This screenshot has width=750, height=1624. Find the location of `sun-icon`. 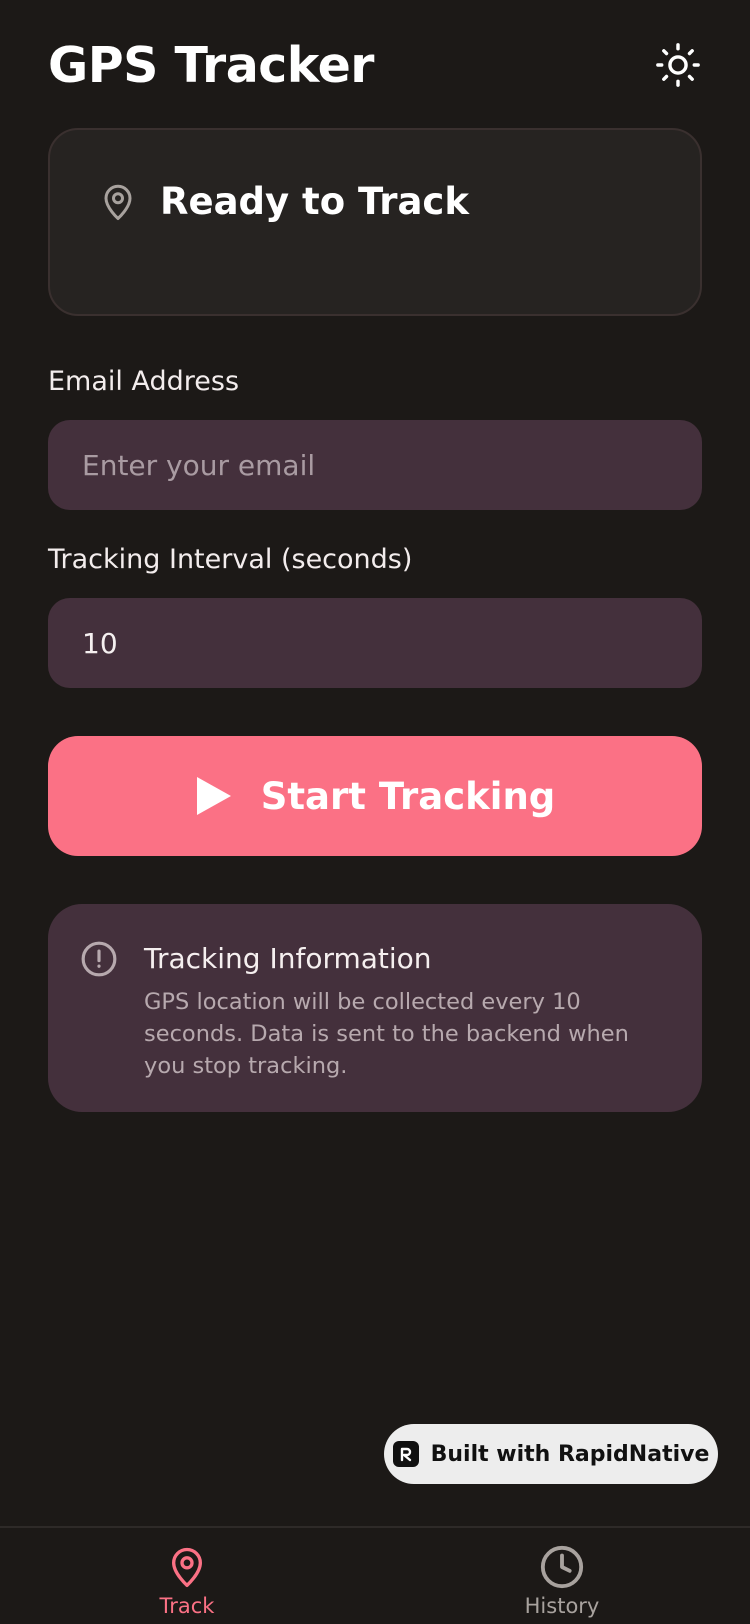

sun-icon is located at coordinates (678, 65).